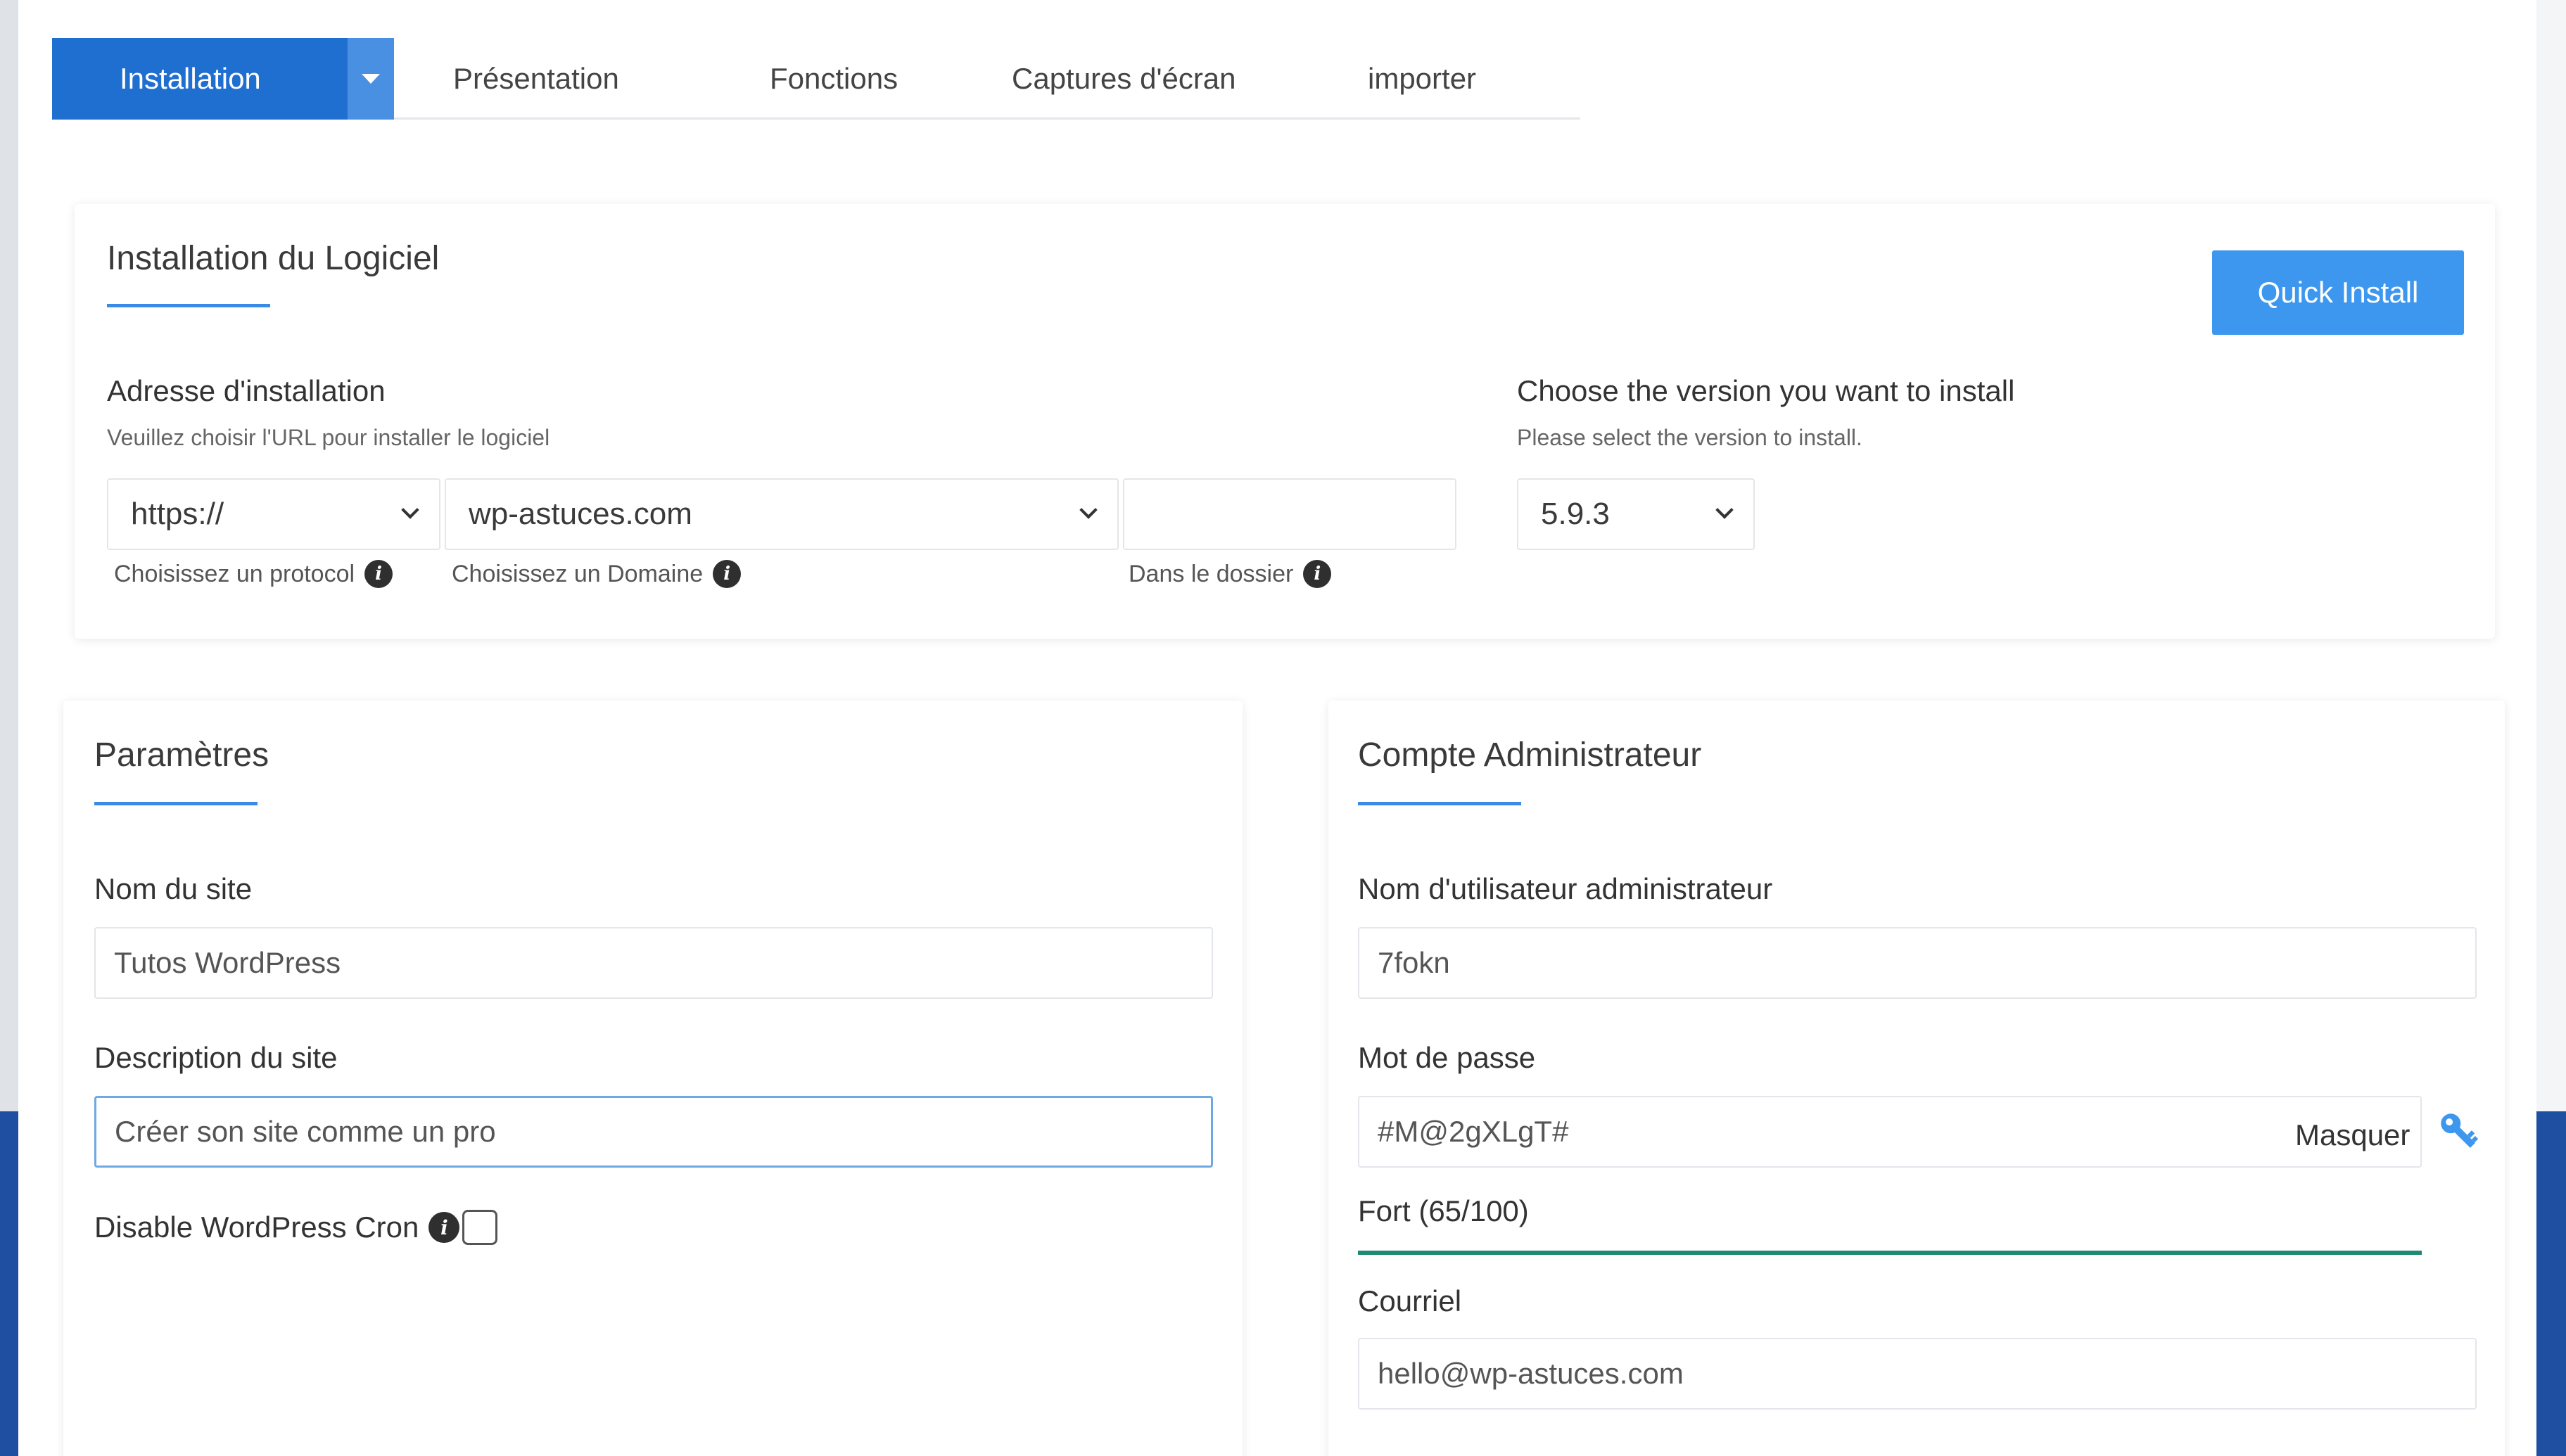 The image size is (2566, 1456). What do you see at coordinates (1422, 79) in the screenshot?
I see `tab-importer: importer` at bounding box center [1422, 79].